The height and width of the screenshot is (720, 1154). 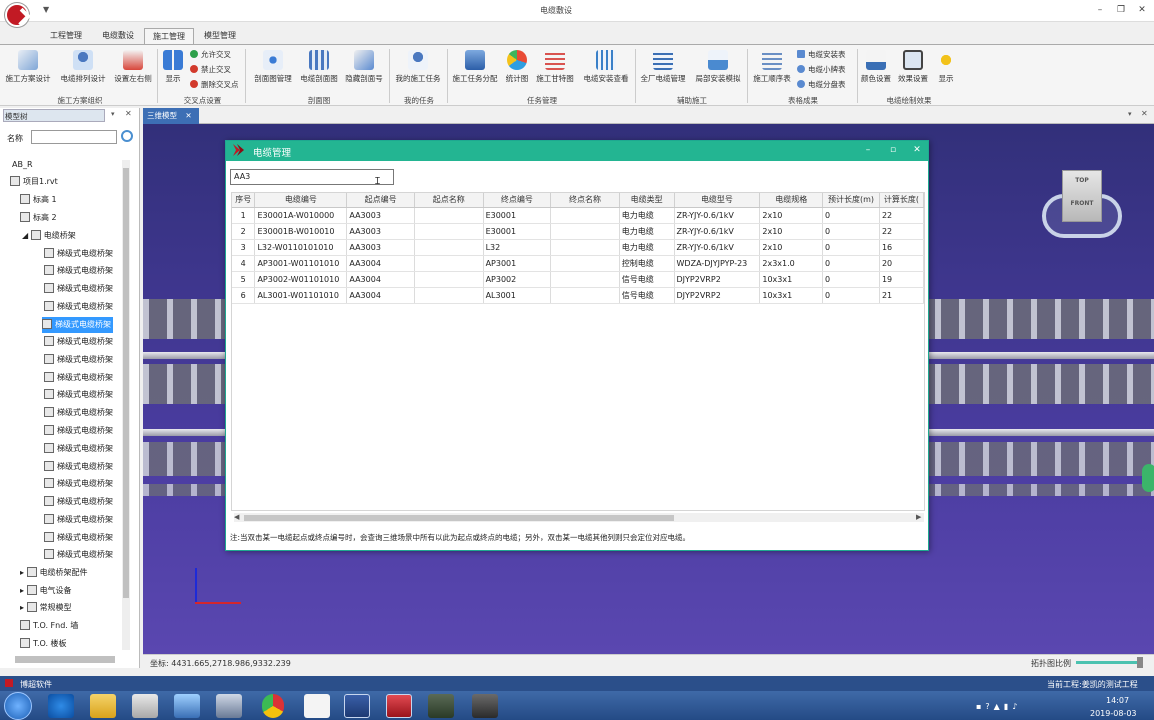 What do you see at coordinates (821, 69) in the screenshot?
I see `tag-table-option: 电缆小牌表` at bounding box center [821, 69].